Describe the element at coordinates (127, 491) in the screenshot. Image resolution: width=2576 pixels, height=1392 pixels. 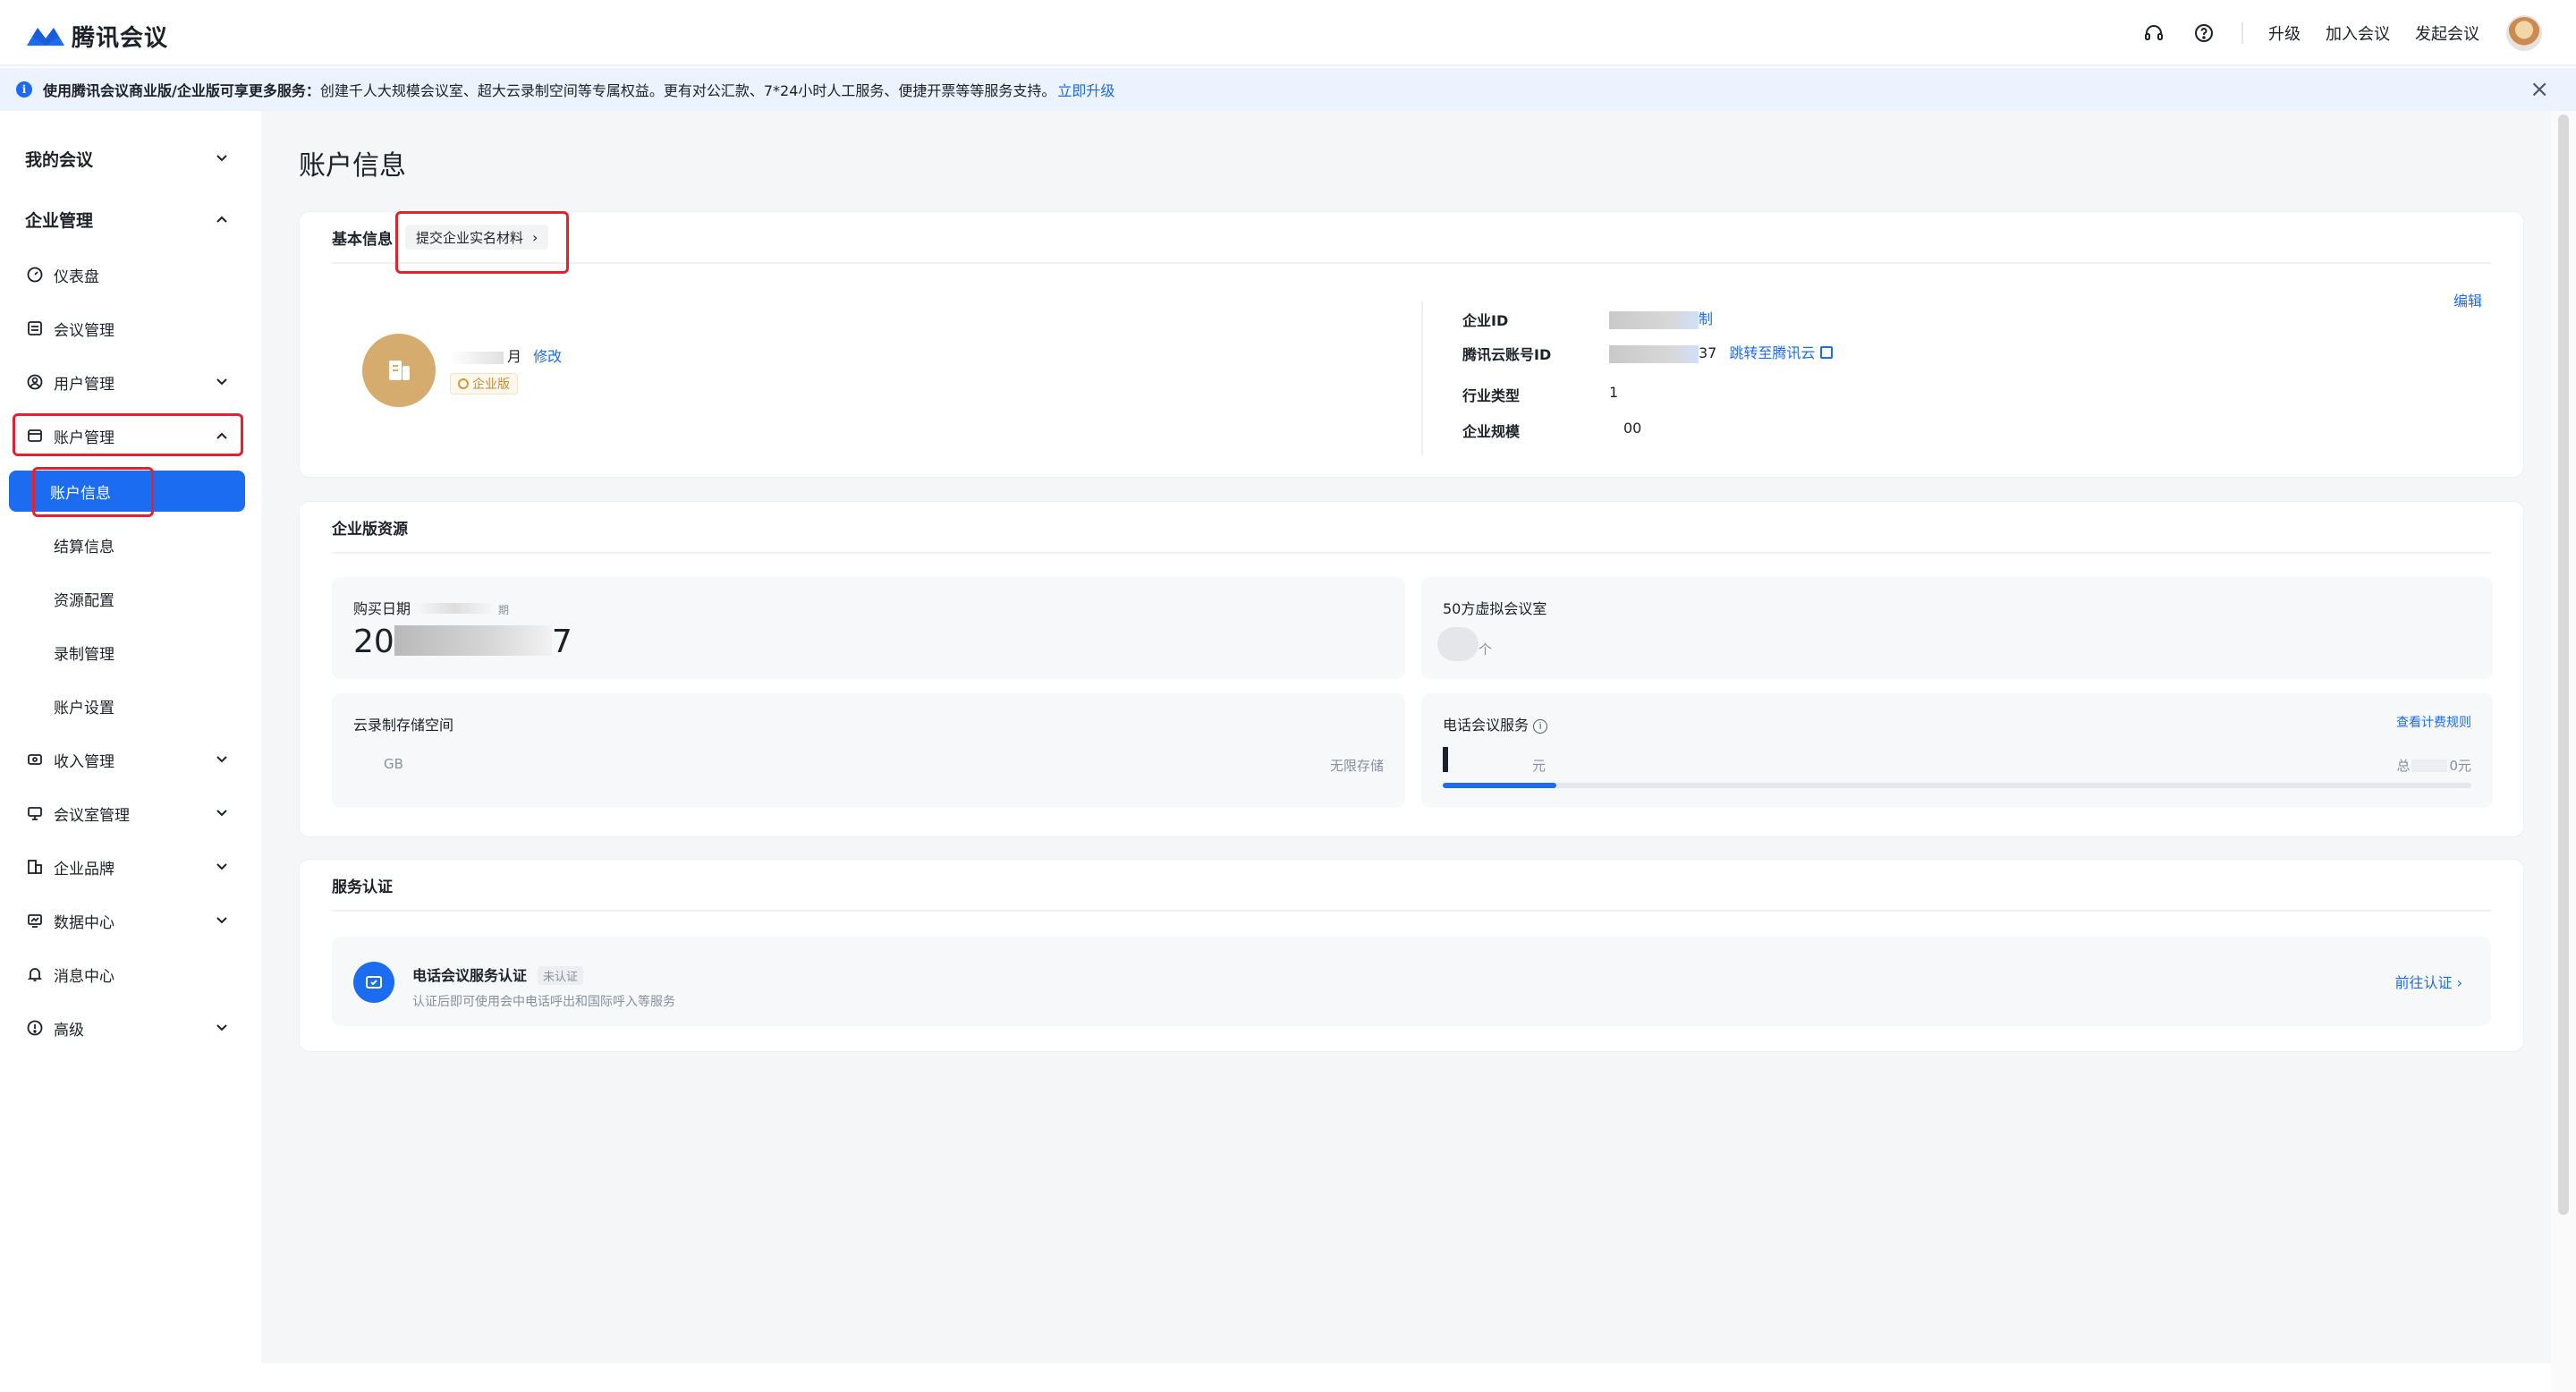
I see `nav-account-info: 账户信息` at that location.